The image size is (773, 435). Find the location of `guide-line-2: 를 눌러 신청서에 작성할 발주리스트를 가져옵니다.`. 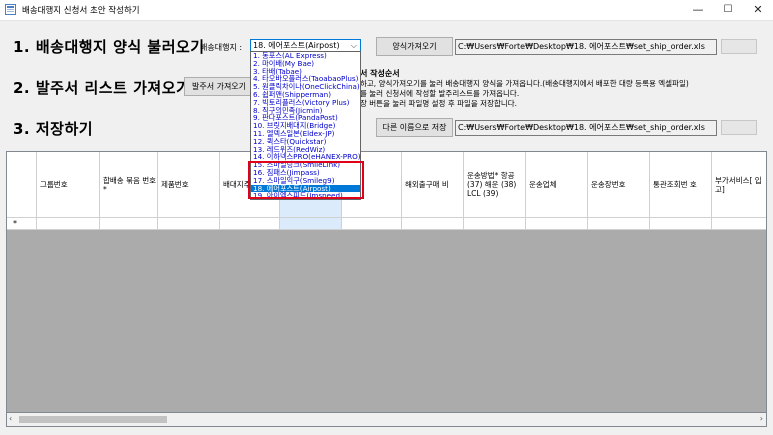

guide-line-2: 를 눌러 신청서에 작성할 발주리스트를 가져옵니다. is located at coordinates (440, 93).